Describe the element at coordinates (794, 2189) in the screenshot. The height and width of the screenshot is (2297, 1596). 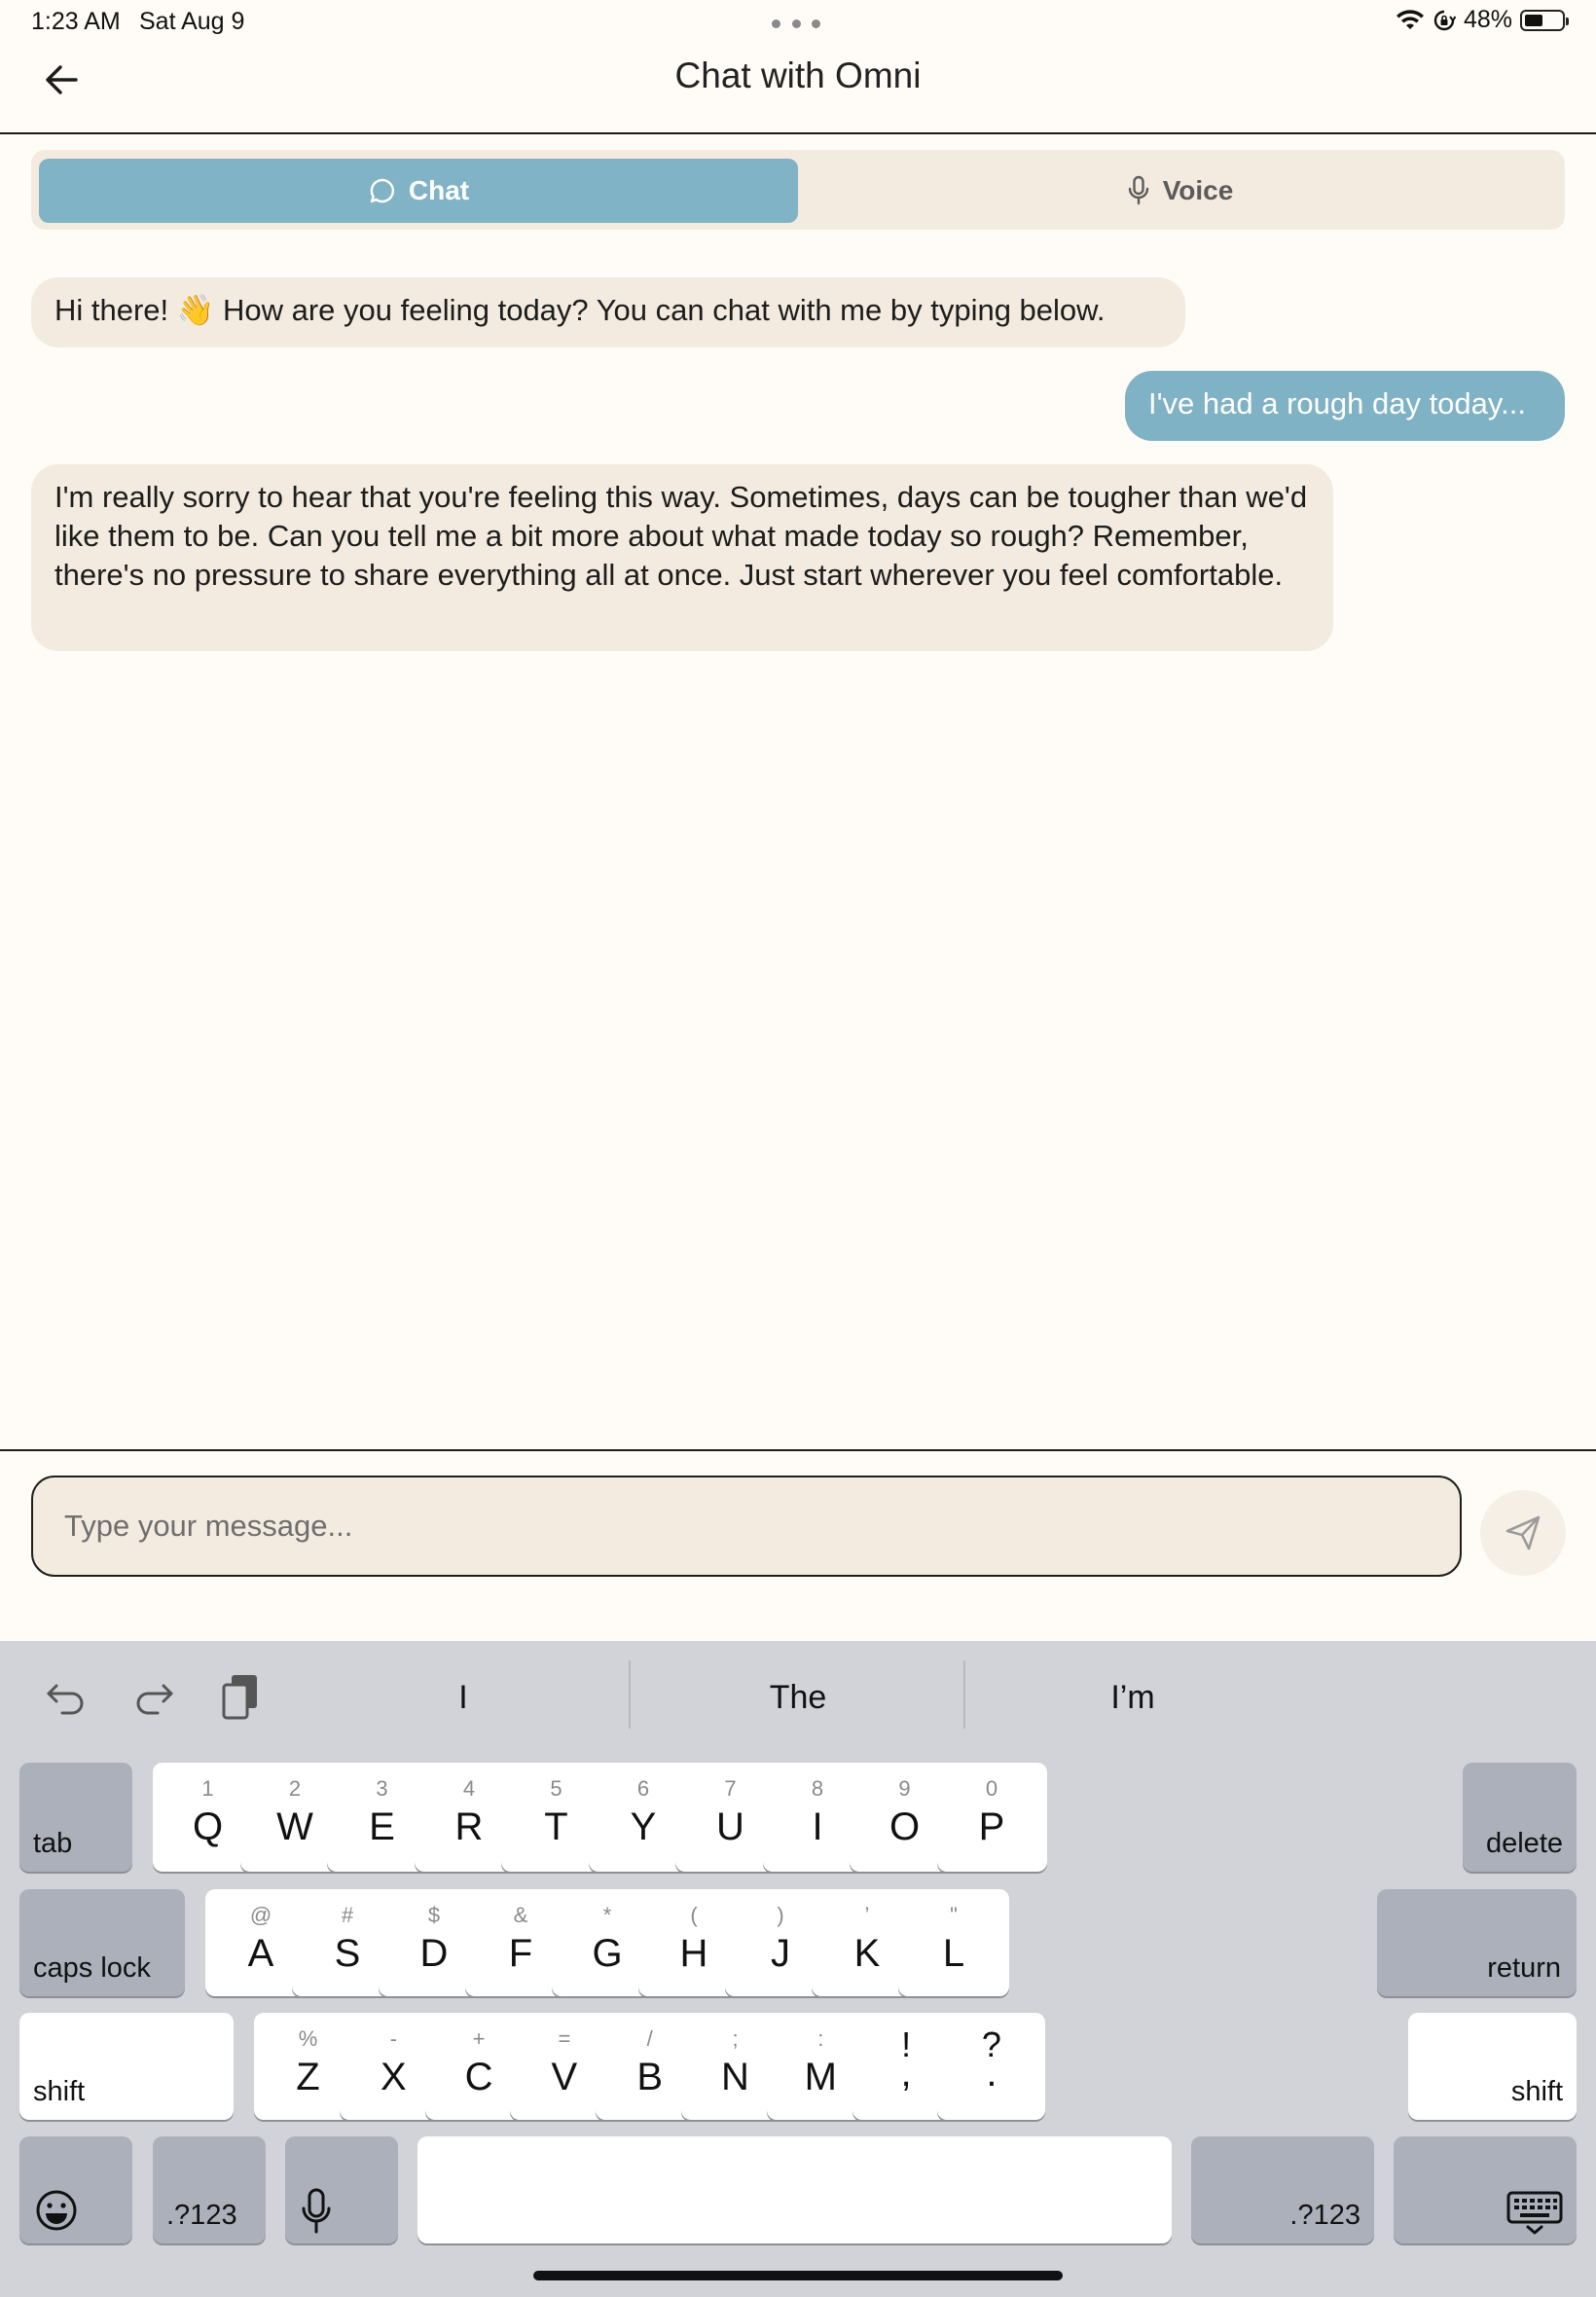
I see `space-key` at that location.